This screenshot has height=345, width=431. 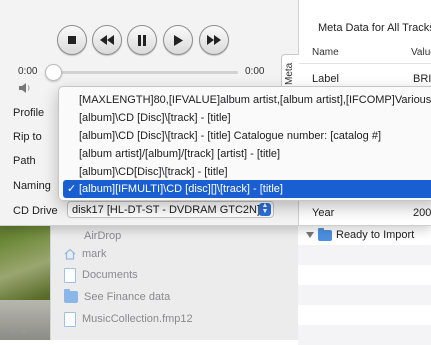 I want to click on fast-forward-button, so click(x=214, y=40).